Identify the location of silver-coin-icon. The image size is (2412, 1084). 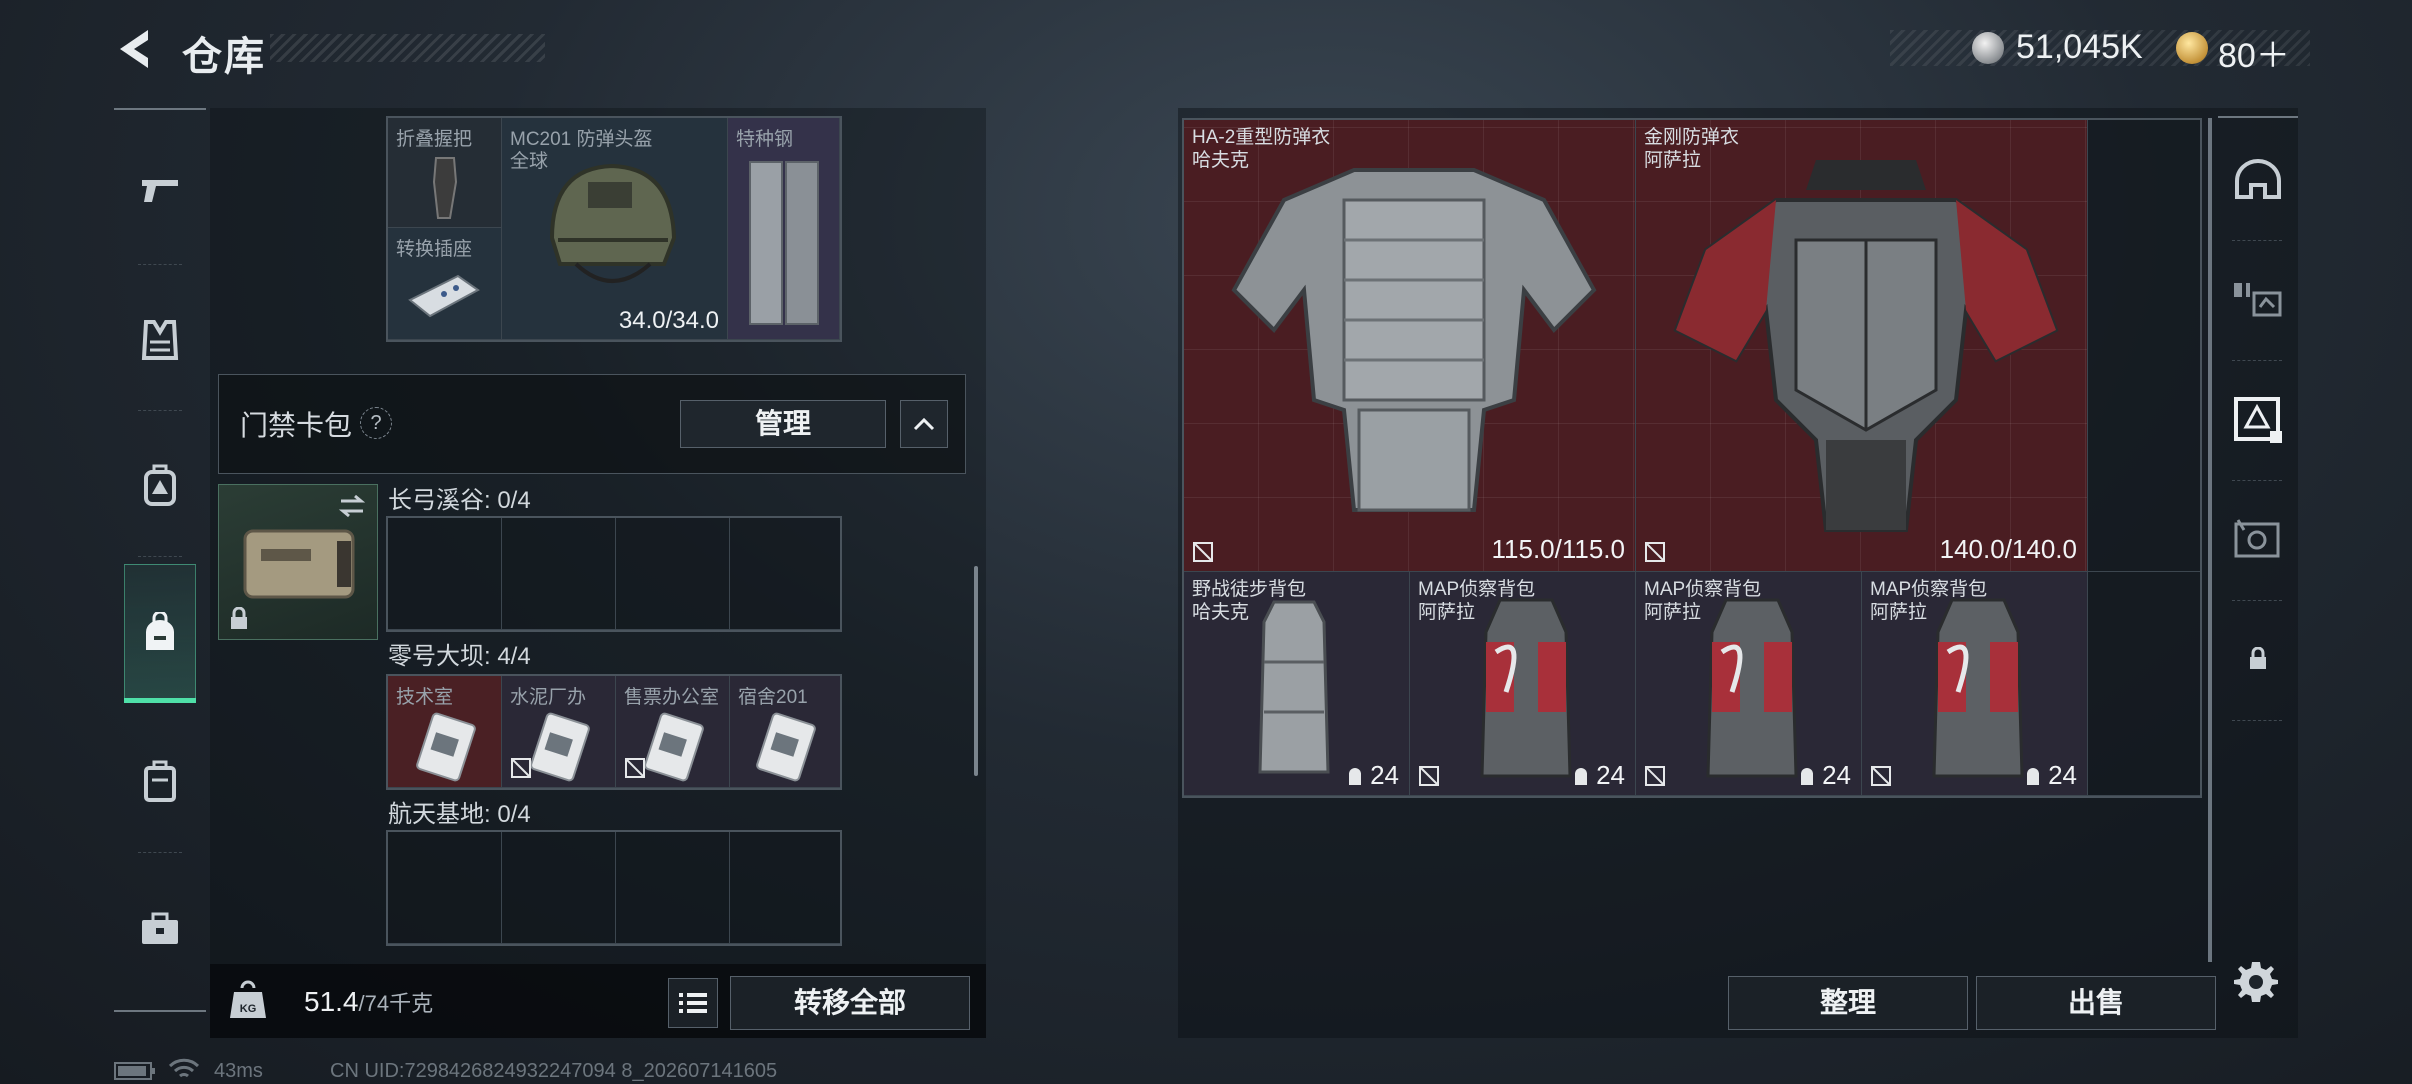
(1988, 48).